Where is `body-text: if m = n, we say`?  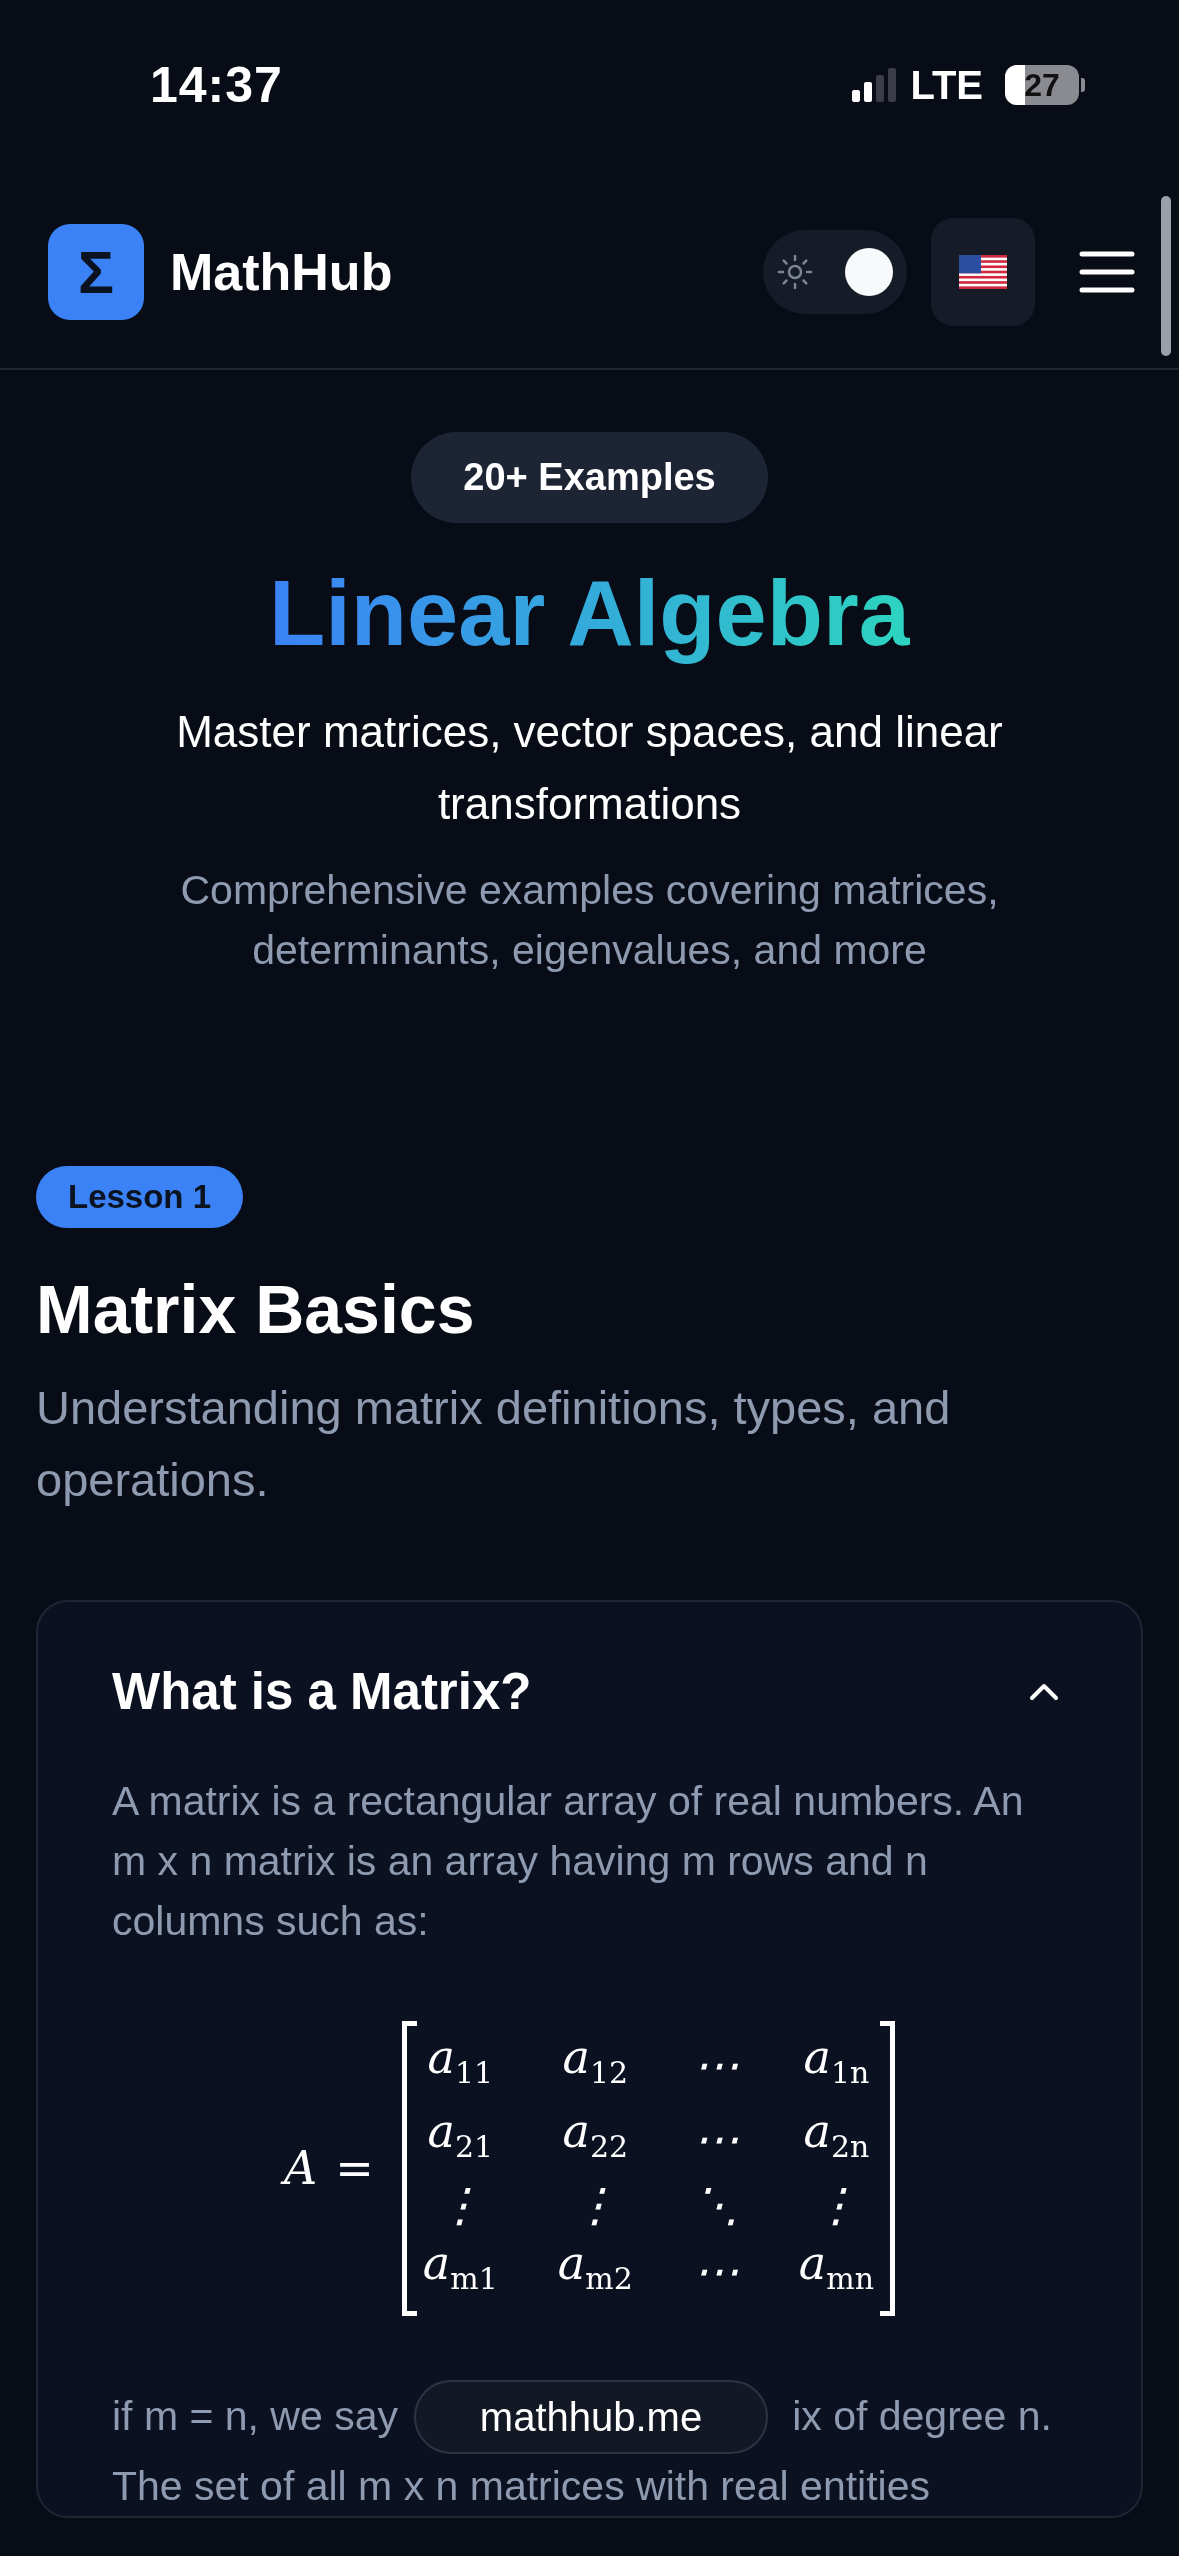 body-text: if m = n, we say is located at coordinates (255, 2416).